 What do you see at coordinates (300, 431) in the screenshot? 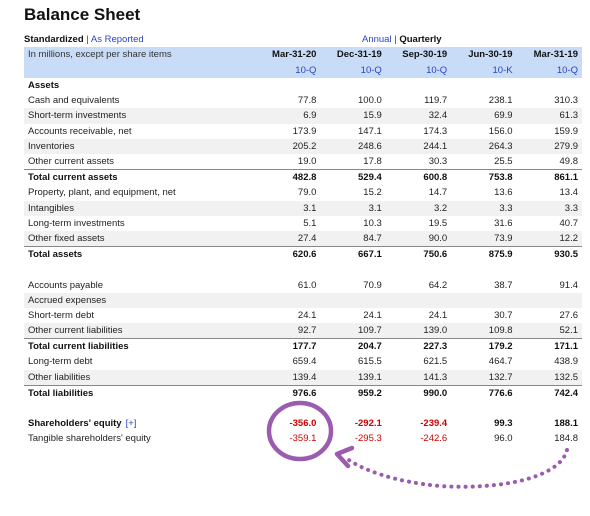
I see `highlight-circle` at bounding box center [300, 431].